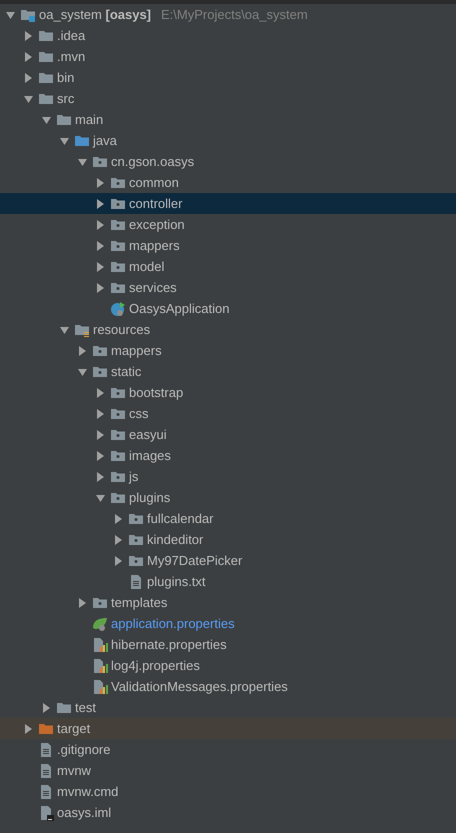 This screenshot has width=456, height=833. What do you see at coordinates (228, 707) in the screenshot?
I see `tree-item: test` at bounding box center [228, 707].